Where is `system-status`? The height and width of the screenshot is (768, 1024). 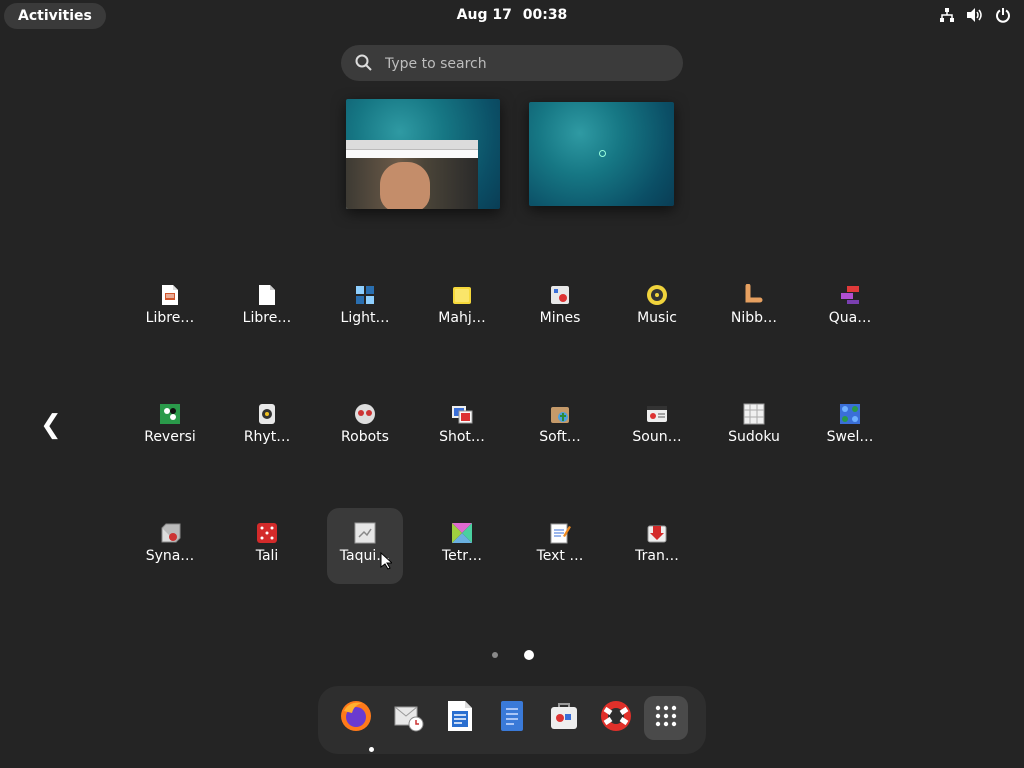
system-status is located at coordinates (975, 15).